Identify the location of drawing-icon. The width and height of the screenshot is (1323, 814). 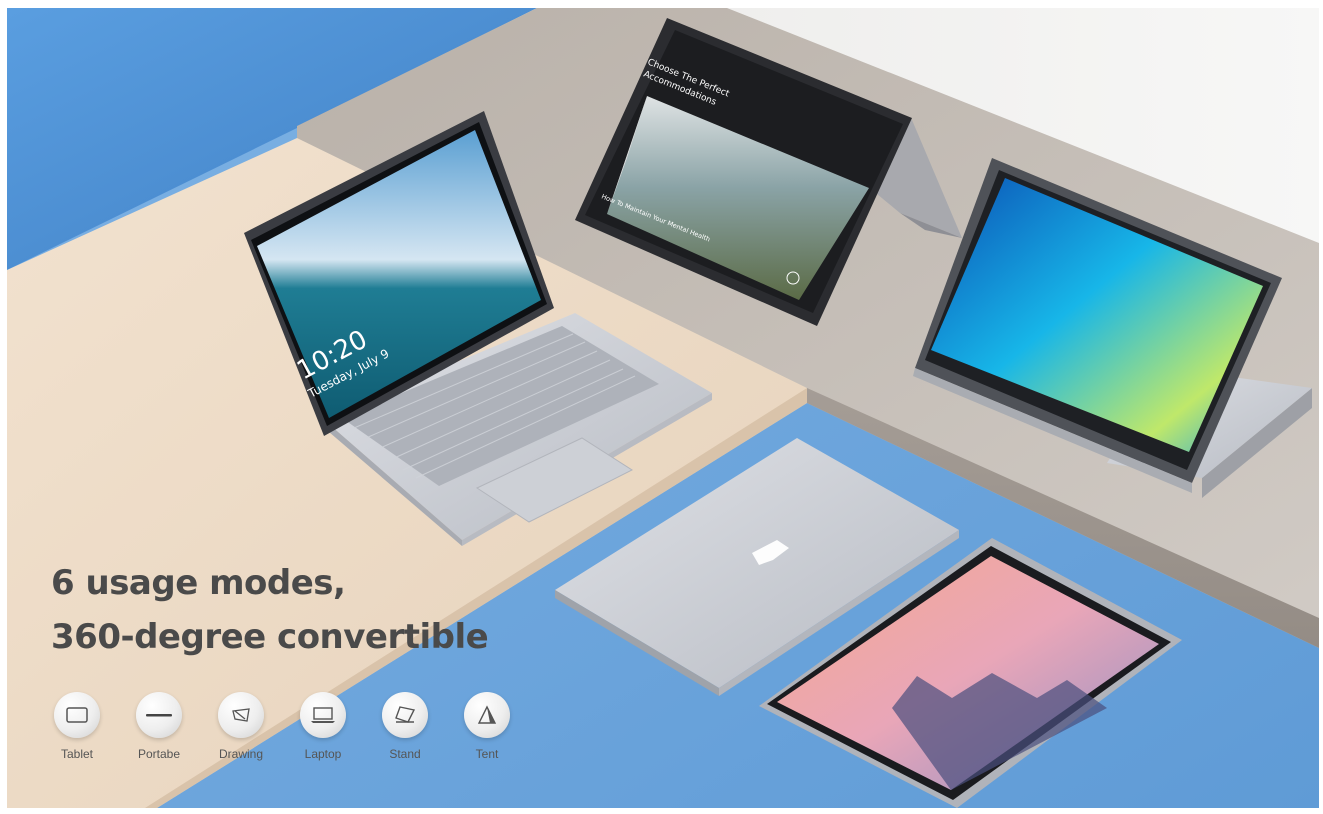
(241, 715).